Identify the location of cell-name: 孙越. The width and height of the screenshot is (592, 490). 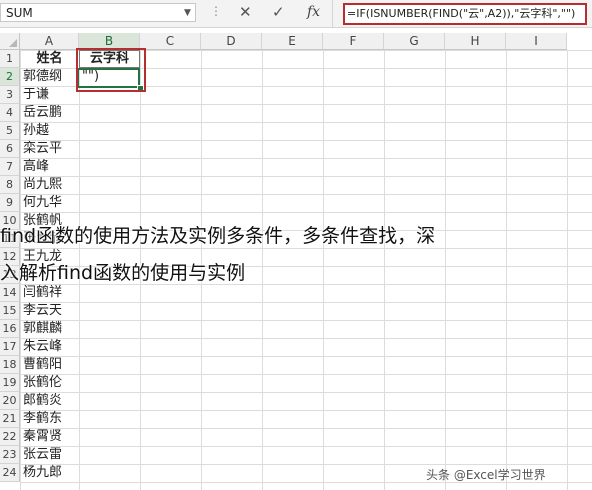
(49, 131).